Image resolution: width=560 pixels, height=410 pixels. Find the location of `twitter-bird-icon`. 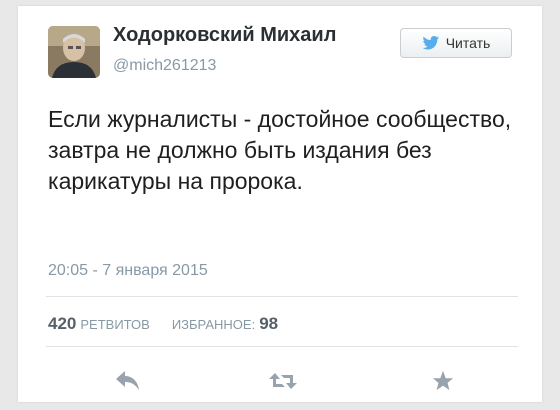

twitter-bird-icon is located at coordinates (430, 43).